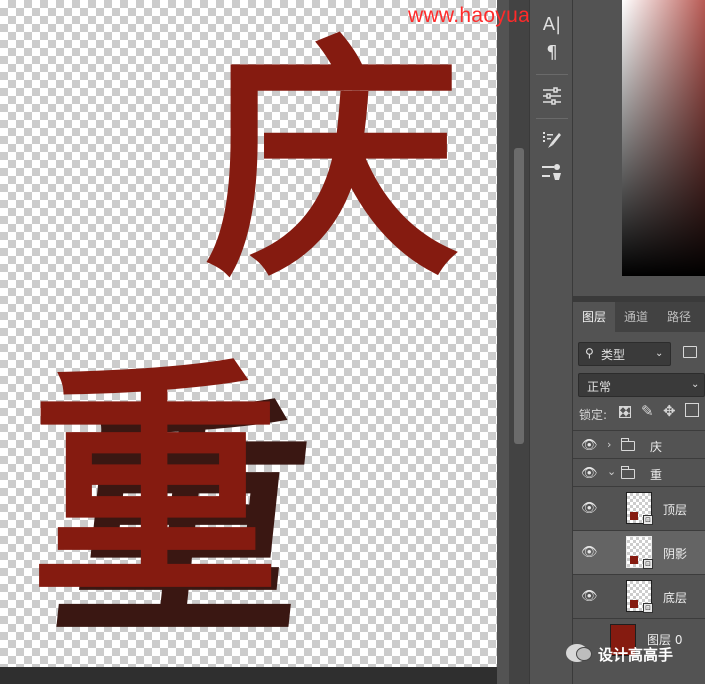  I want to click on brush-settings-icon, so click(552, 140).